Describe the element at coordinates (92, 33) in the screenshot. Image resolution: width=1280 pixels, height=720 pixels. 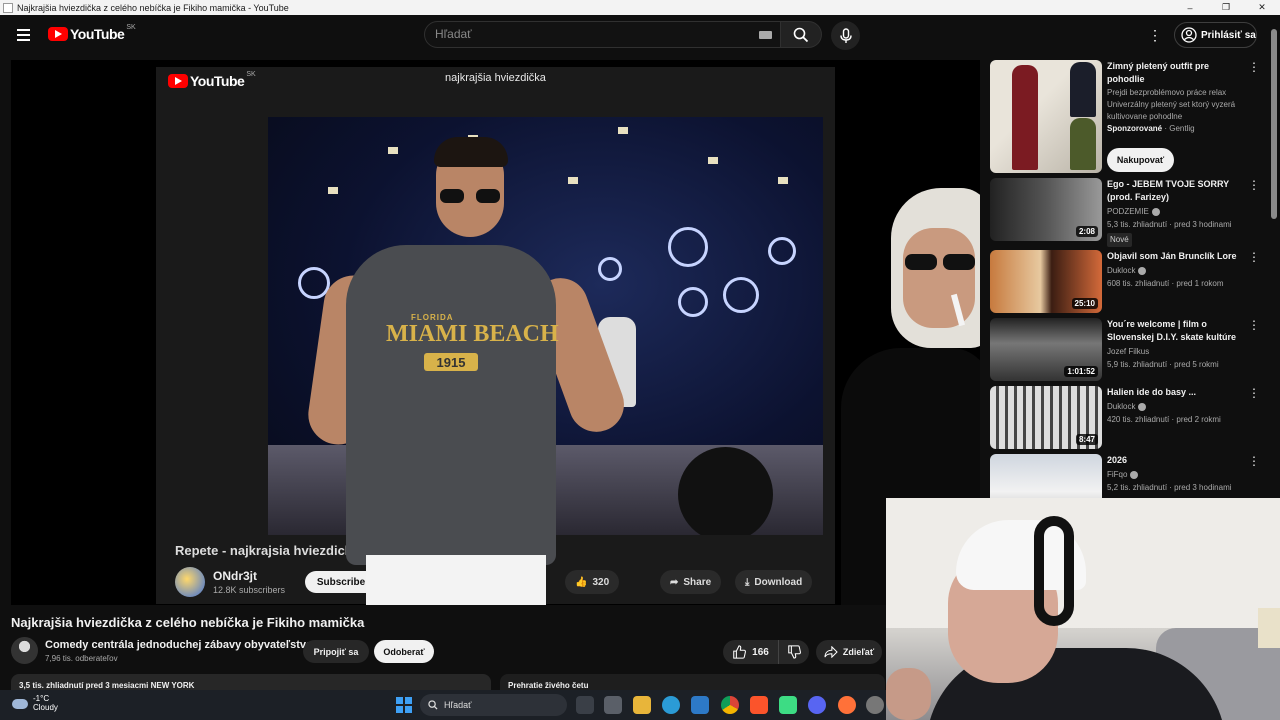
I see `youtube-logo: YouTube SK` at that location.